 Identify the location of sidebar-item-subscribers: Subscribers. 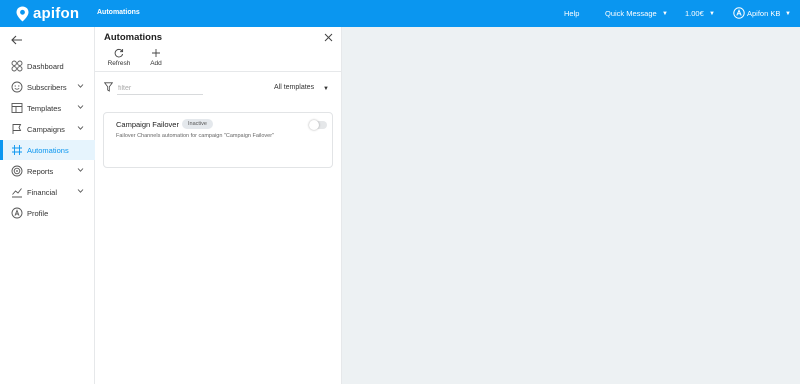
(47, 87).